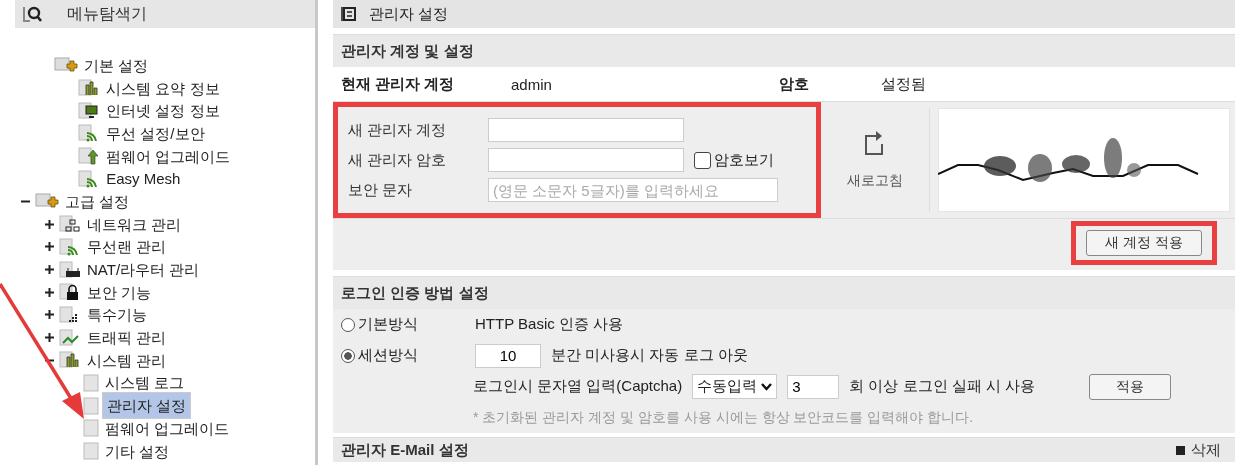 This screenshot has width=1247, height=465. Describe the element at coordinates (875, 181) in the screenshot. I see `refresh-label: 새로고침` at that location.